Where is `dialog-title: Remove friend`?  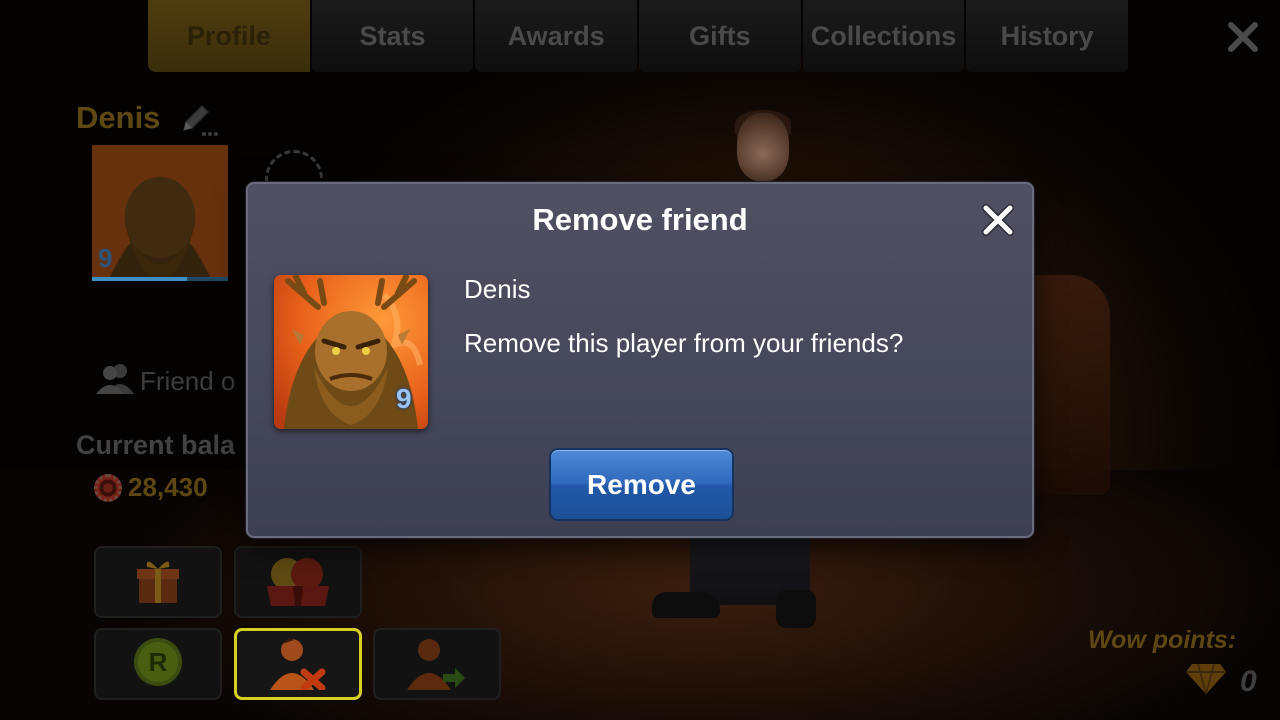
dialog-title: Remove friend is located at coordinates (640, 219).